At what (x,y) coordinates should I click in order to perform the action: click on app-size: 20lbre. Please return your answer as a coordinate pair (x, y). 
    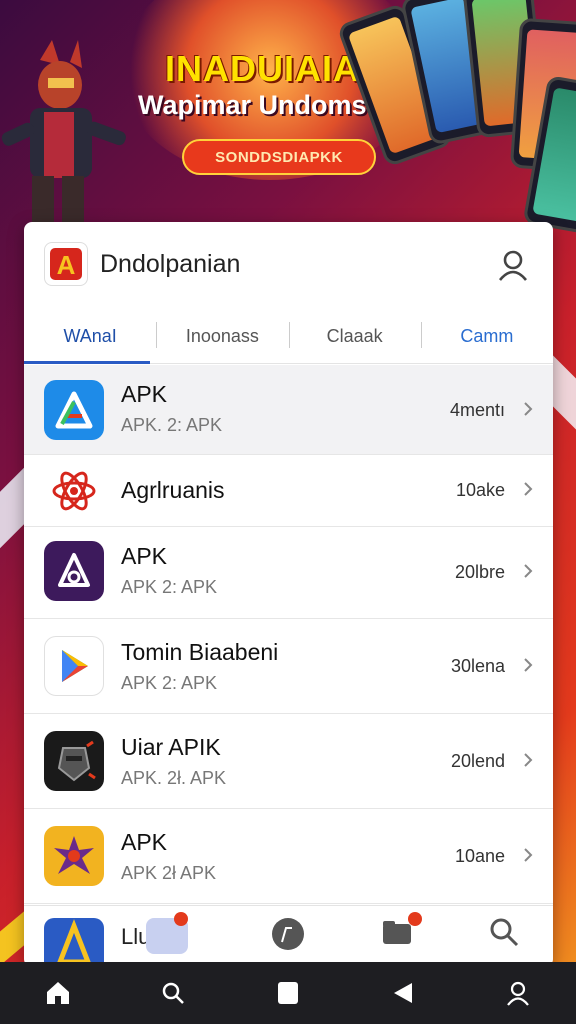
    Looking at the image, I should click on (479, 572).